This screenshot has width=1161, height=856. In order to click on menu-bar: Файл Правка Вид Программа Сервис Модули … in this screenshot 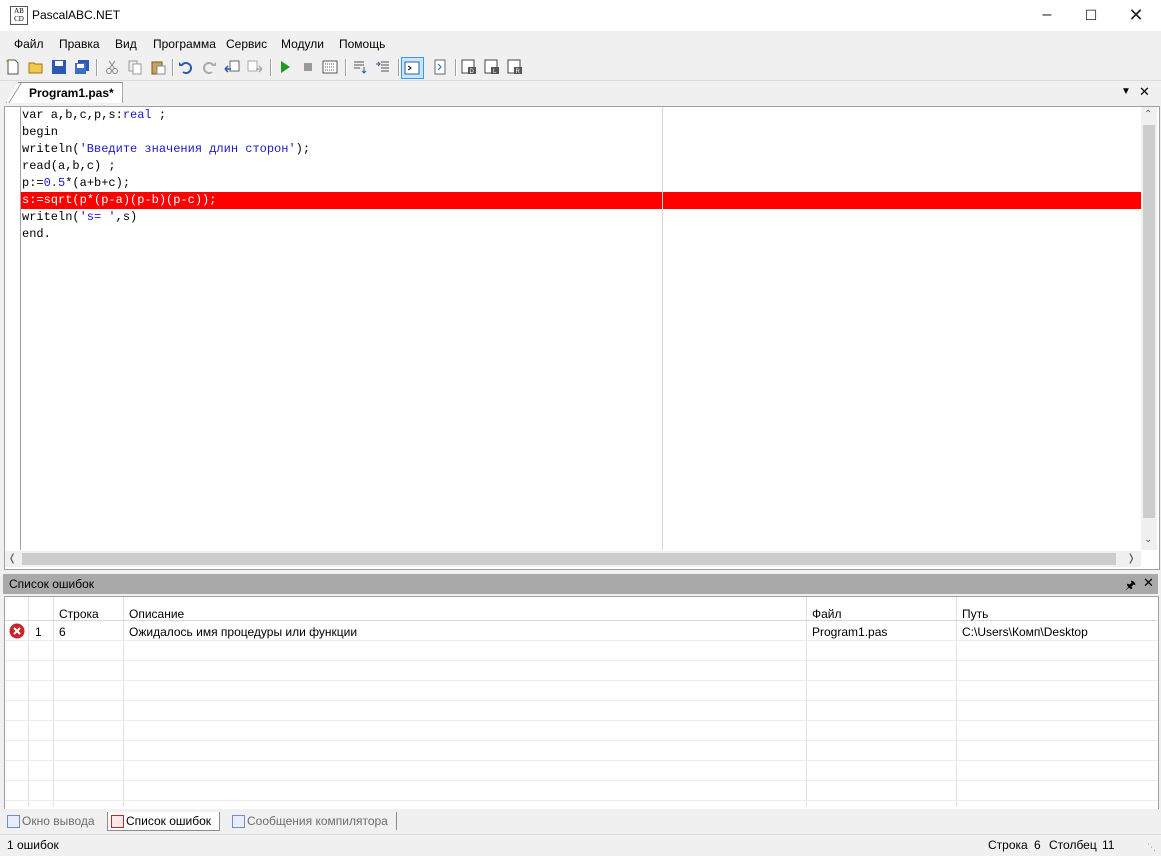, I will do `click(580, 43)`.